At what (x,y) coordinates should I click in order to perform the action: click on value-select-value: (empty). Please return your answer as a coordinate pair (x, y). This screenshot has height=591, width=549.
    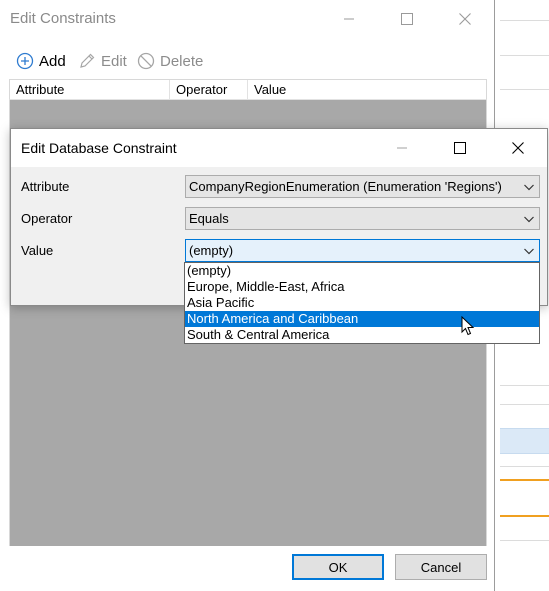
    Looking at the image, I should click on (211, 250).